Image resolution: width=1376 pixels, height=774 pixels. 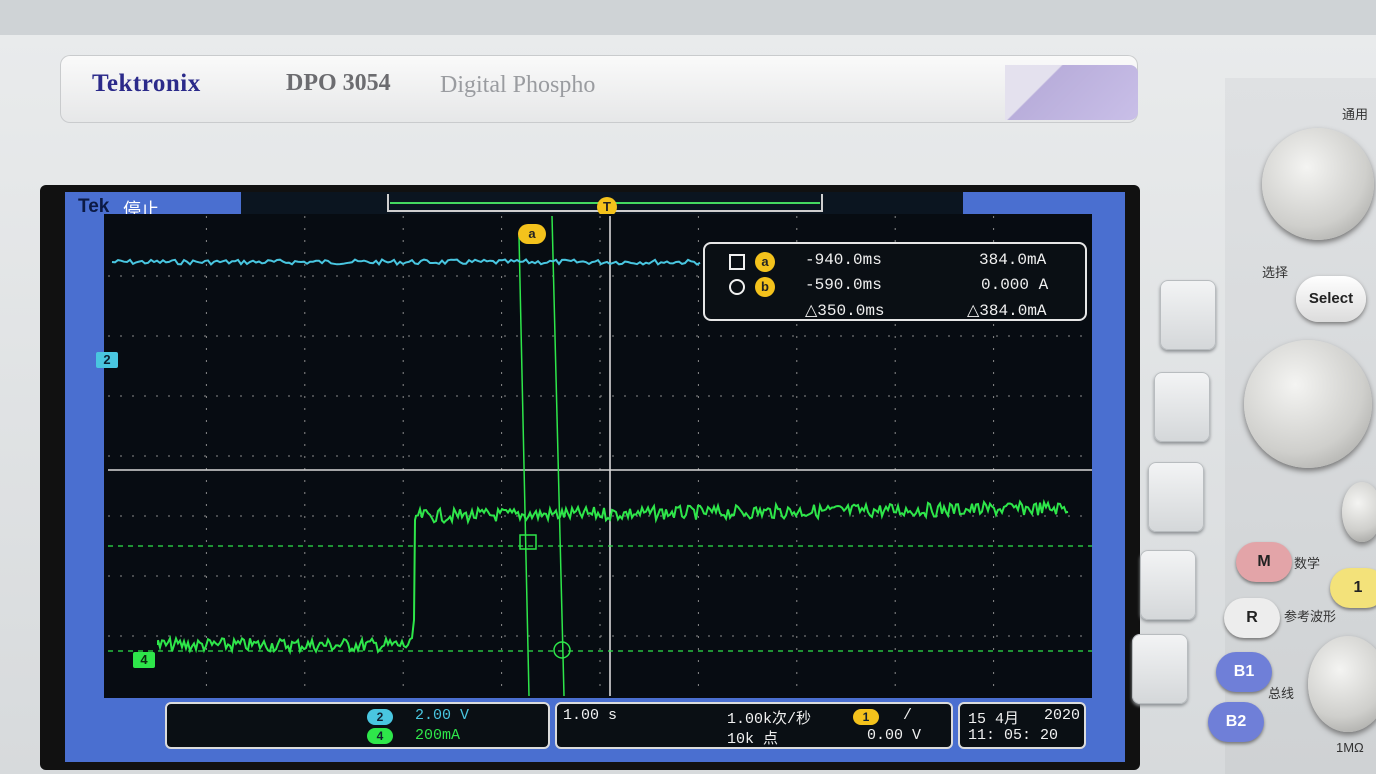 What do you see at coordinates (866, 717) in the screenshot?
I see `trigger-source-chip: 1` at bounding box center [866, 717].